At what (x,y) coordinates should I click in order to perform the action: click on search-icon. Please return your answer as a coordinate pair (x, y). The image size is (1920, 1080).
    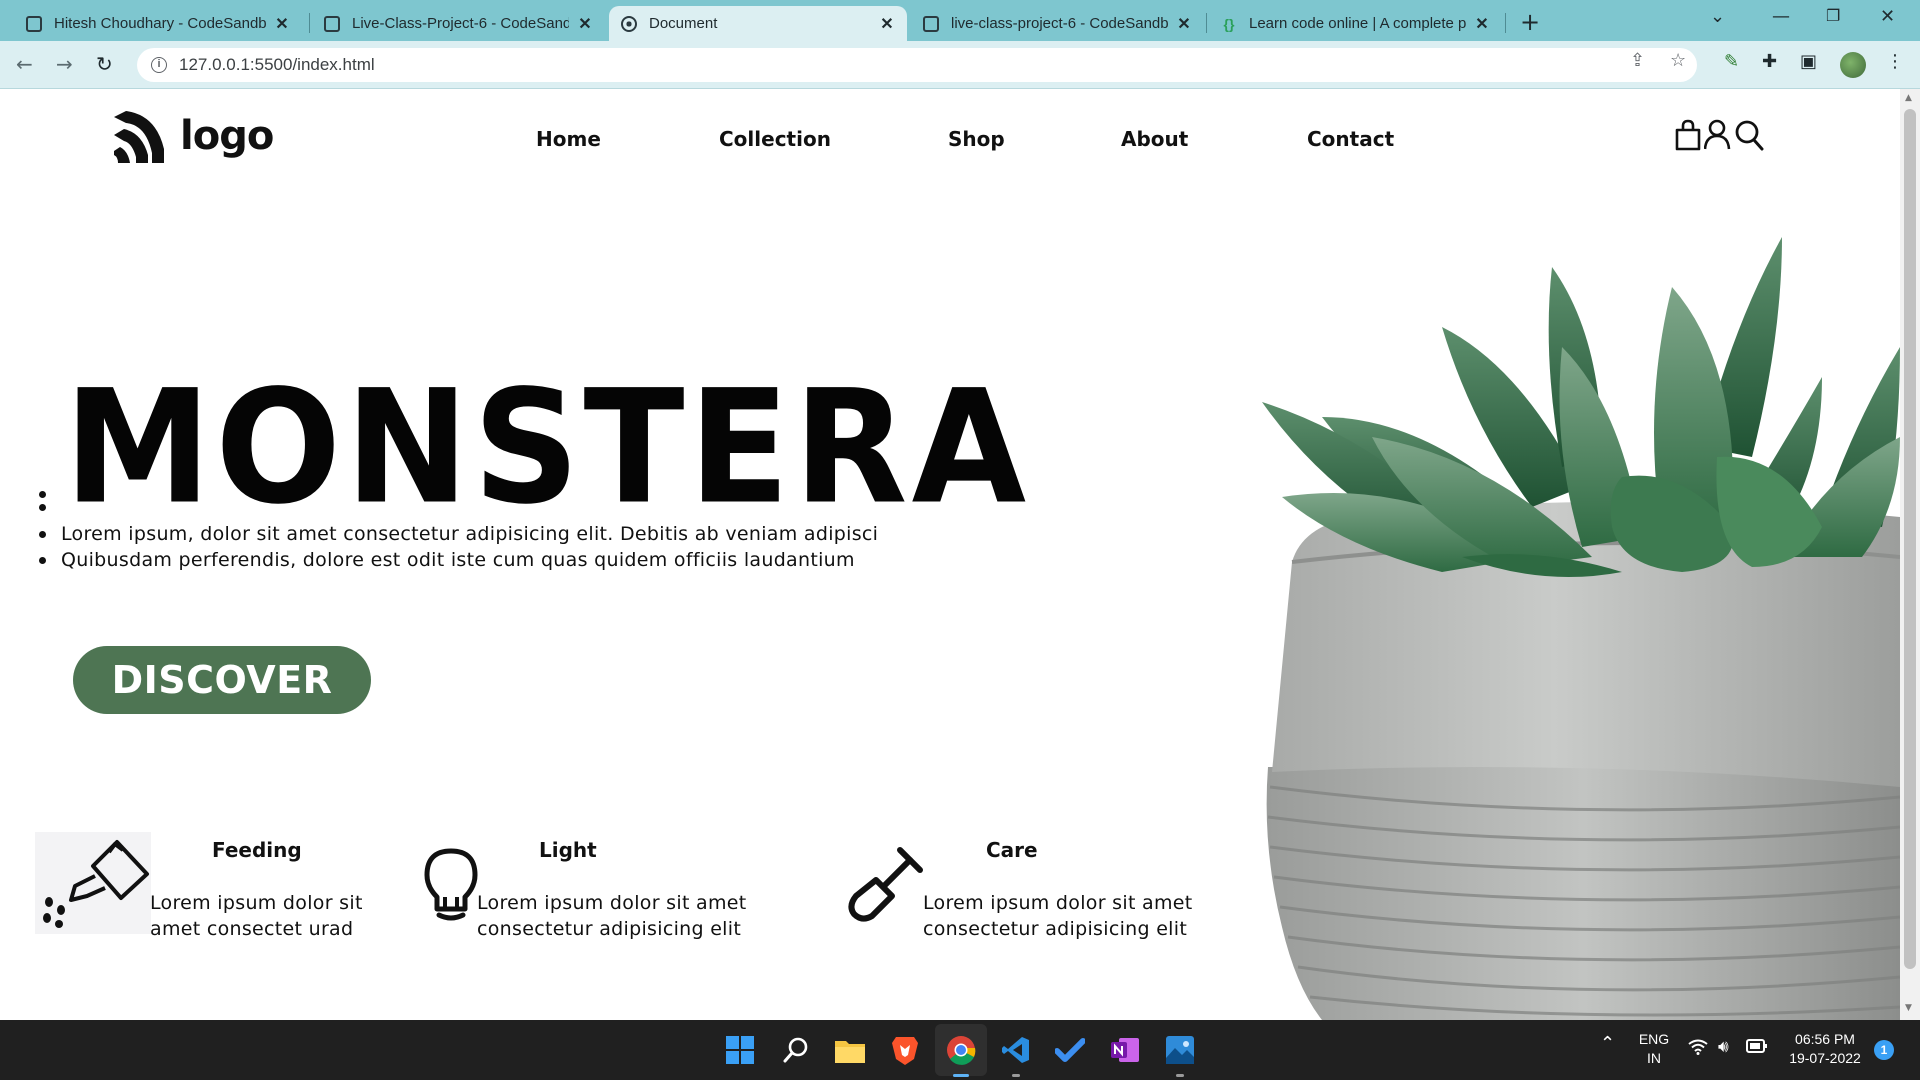
    Looking at the image, I should click on (1749, 135).